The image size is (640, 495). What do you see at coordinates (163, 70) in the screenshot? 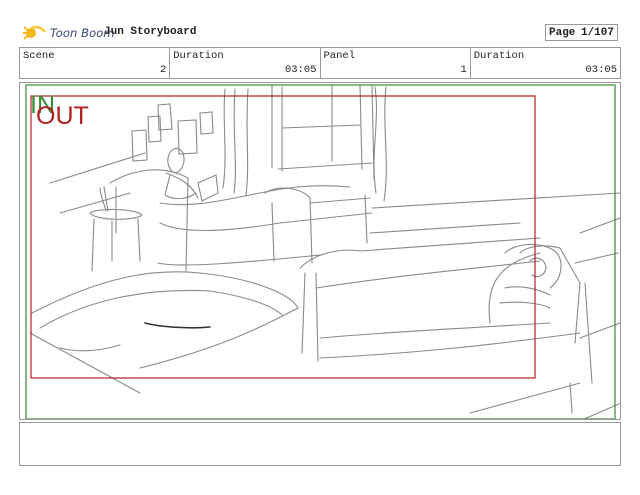
I see `scene-value: 2` at bounding box center [163, 70].